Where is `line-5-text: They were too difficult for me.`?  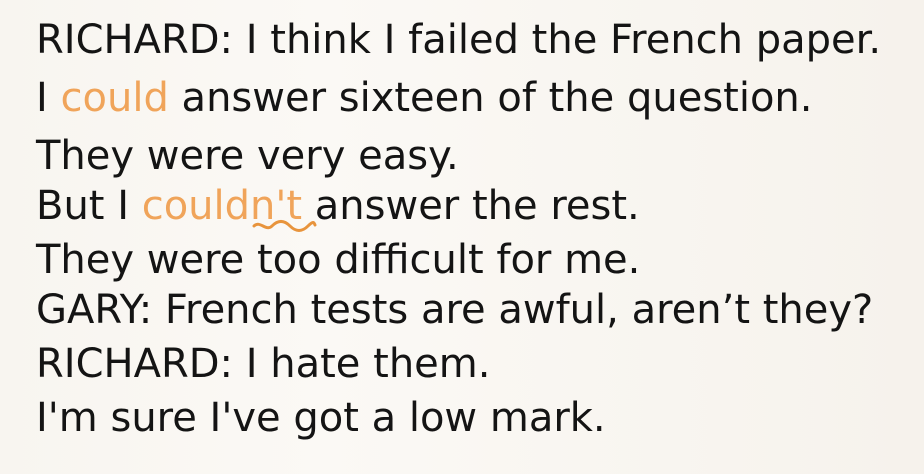
line-5-text: They were too difficult for me. is located at coordinates (338, 260).